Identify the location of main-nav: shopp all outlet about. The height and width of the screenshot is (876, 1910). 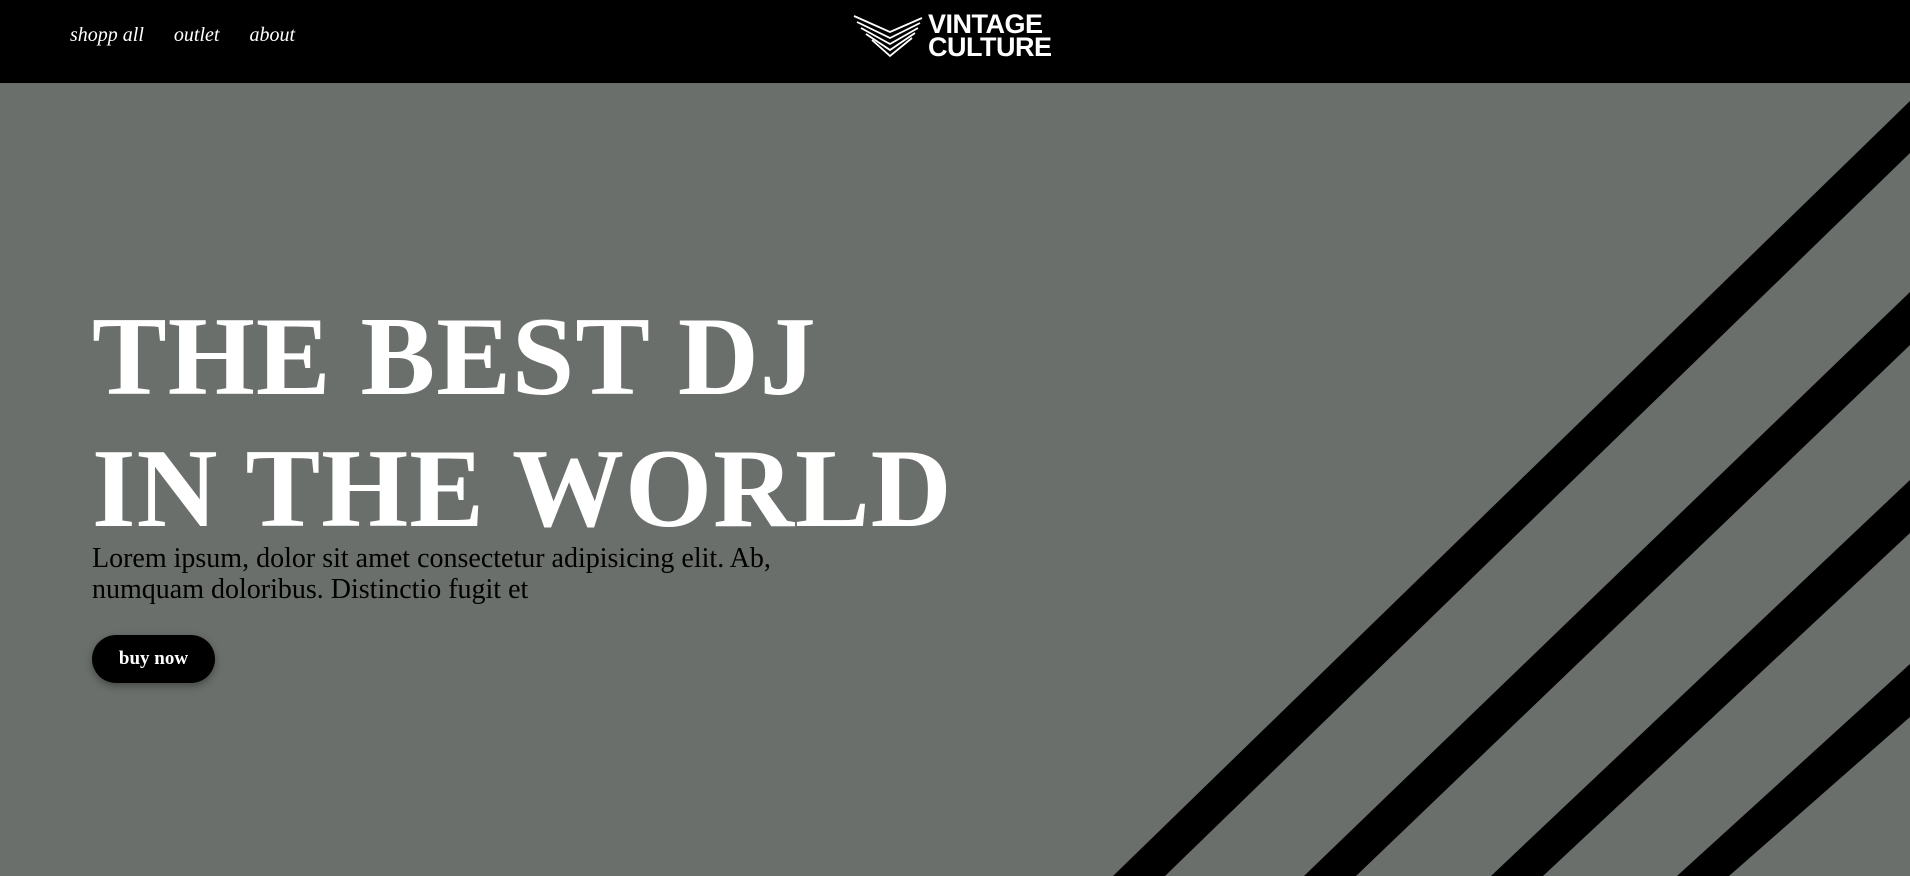
(182, 35).